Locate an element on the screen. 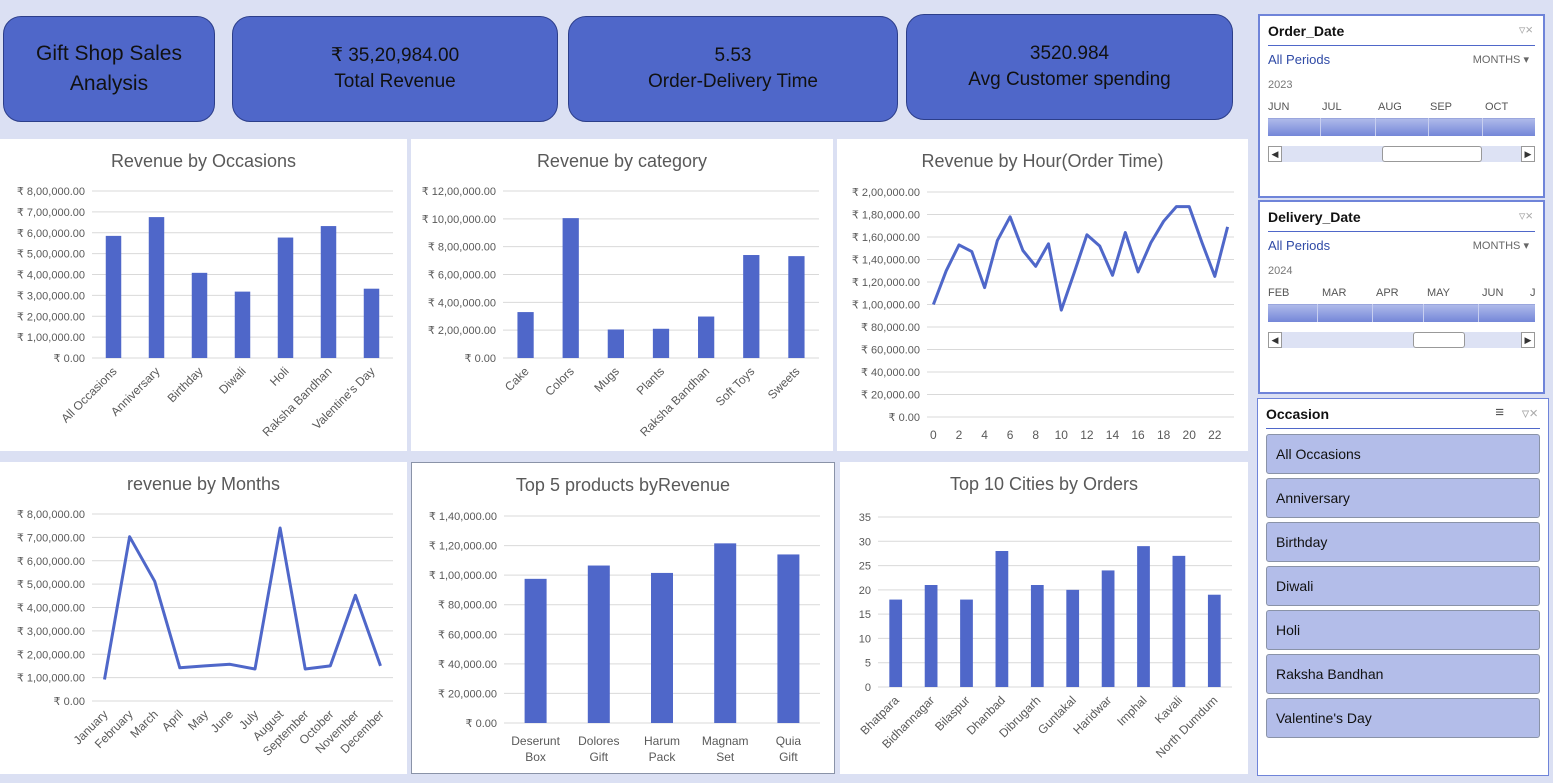  month-label: JUL is located at coordinates (1332, 107).